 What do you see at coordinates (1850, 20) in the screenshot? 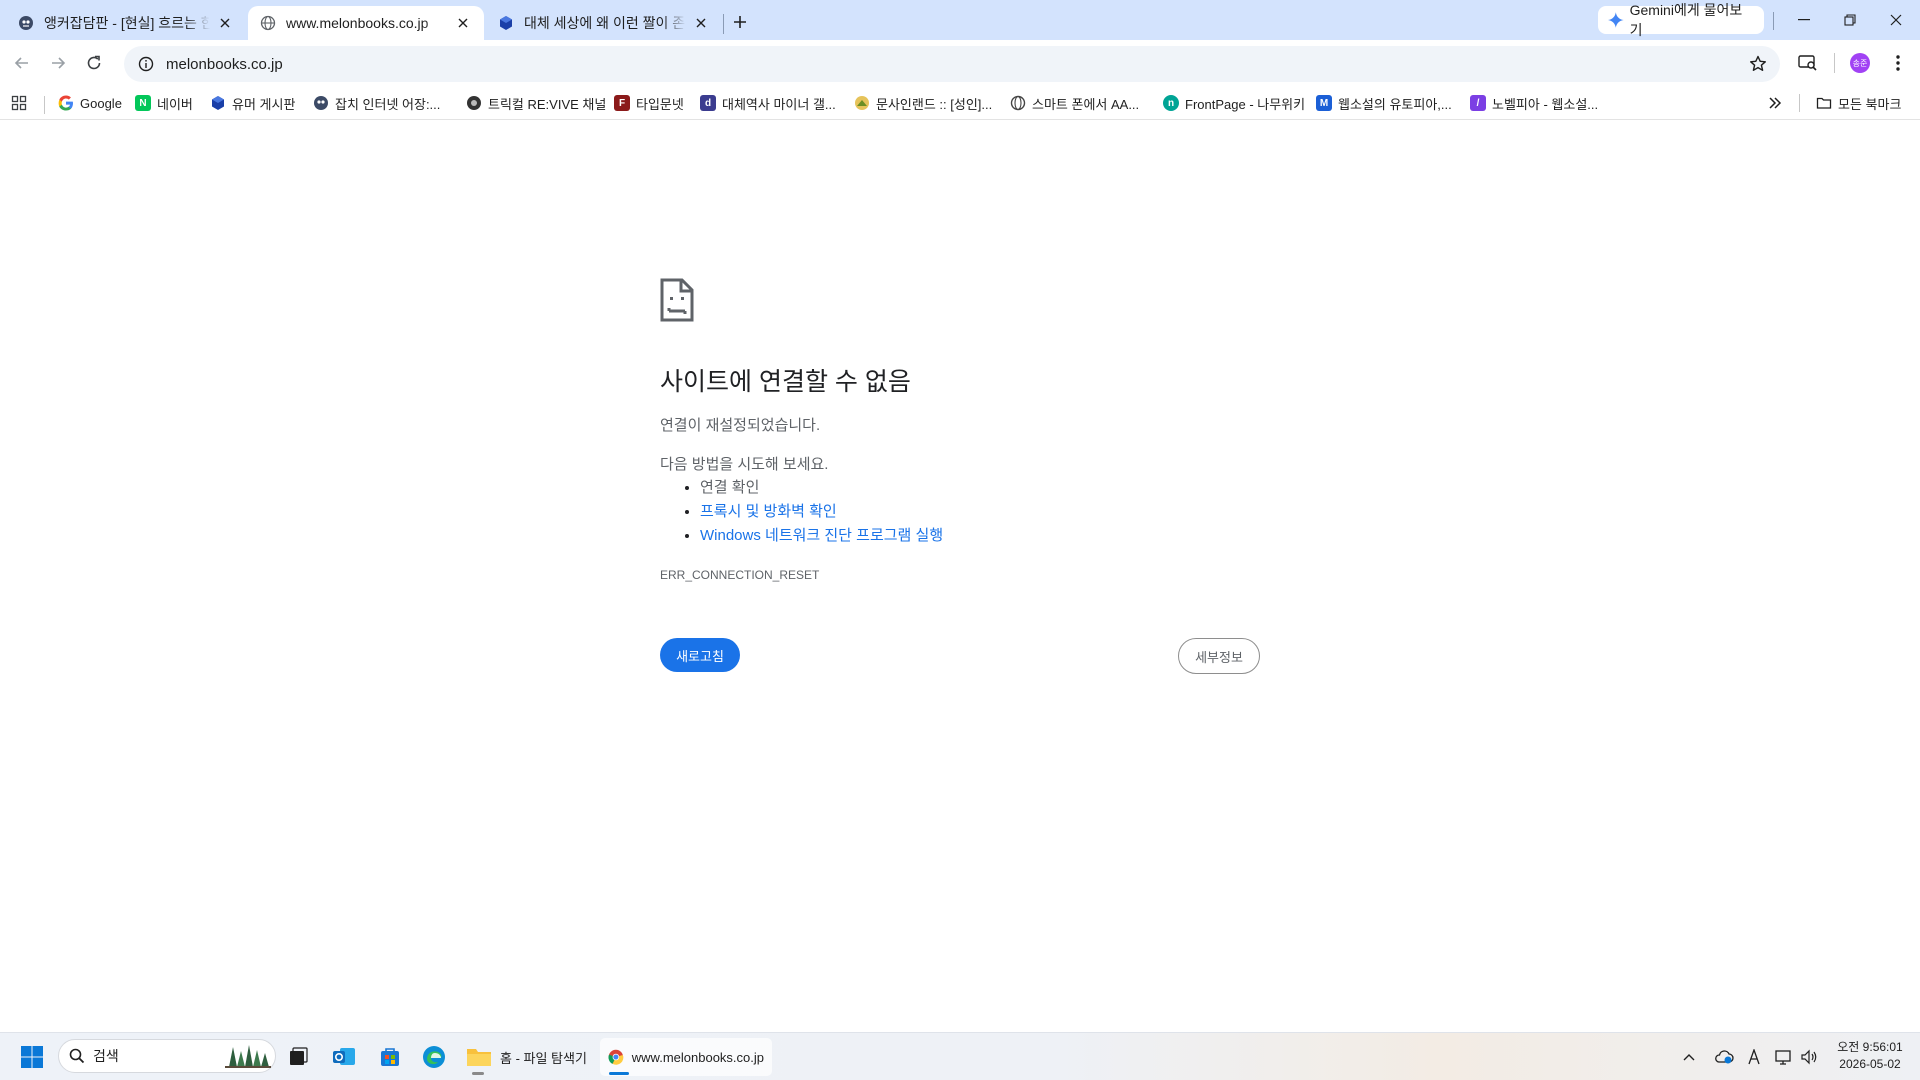
I see `restore-button` at bounding box center [1850, 20].